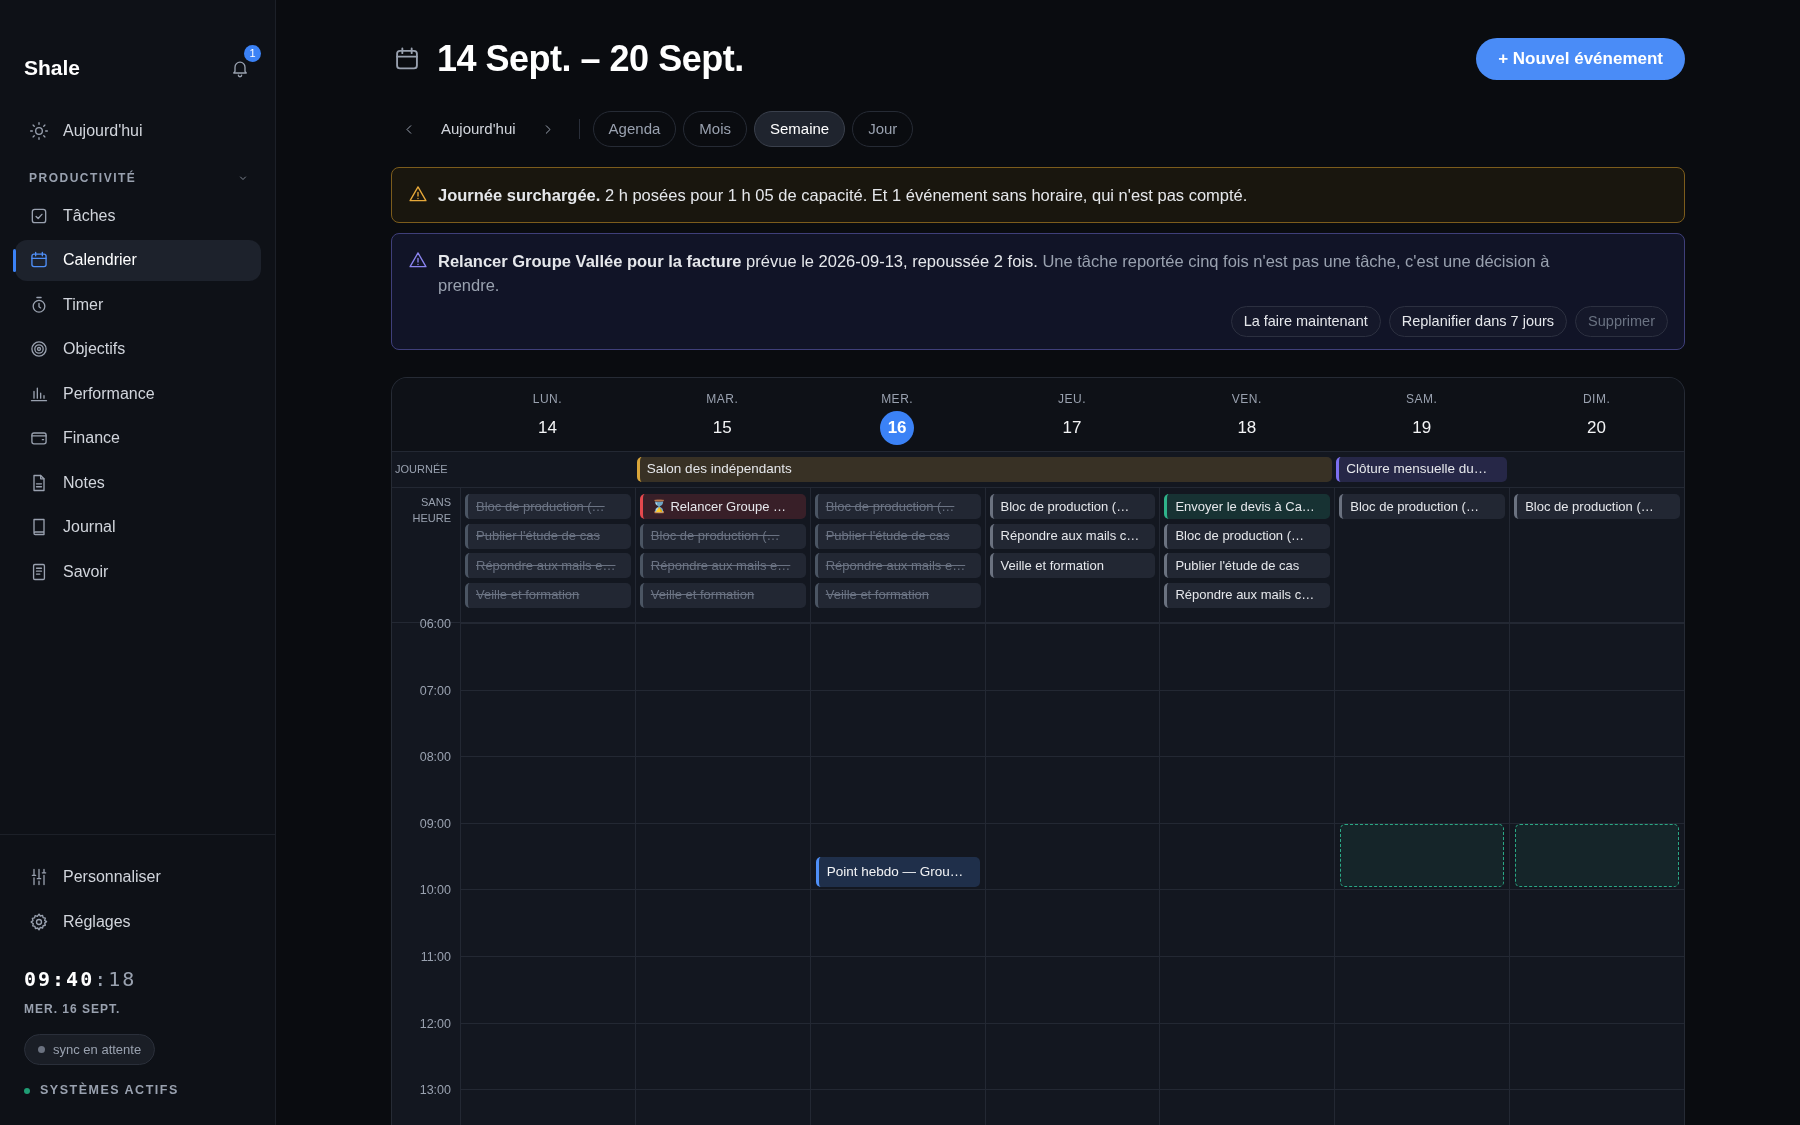 The width and height of the screenshot is (1800, 1125). What do you see at coordinates (139, 178) in the screenshot?
I see `section-header: PRODUCTIVITÉ` at bounding box center [139, 178].